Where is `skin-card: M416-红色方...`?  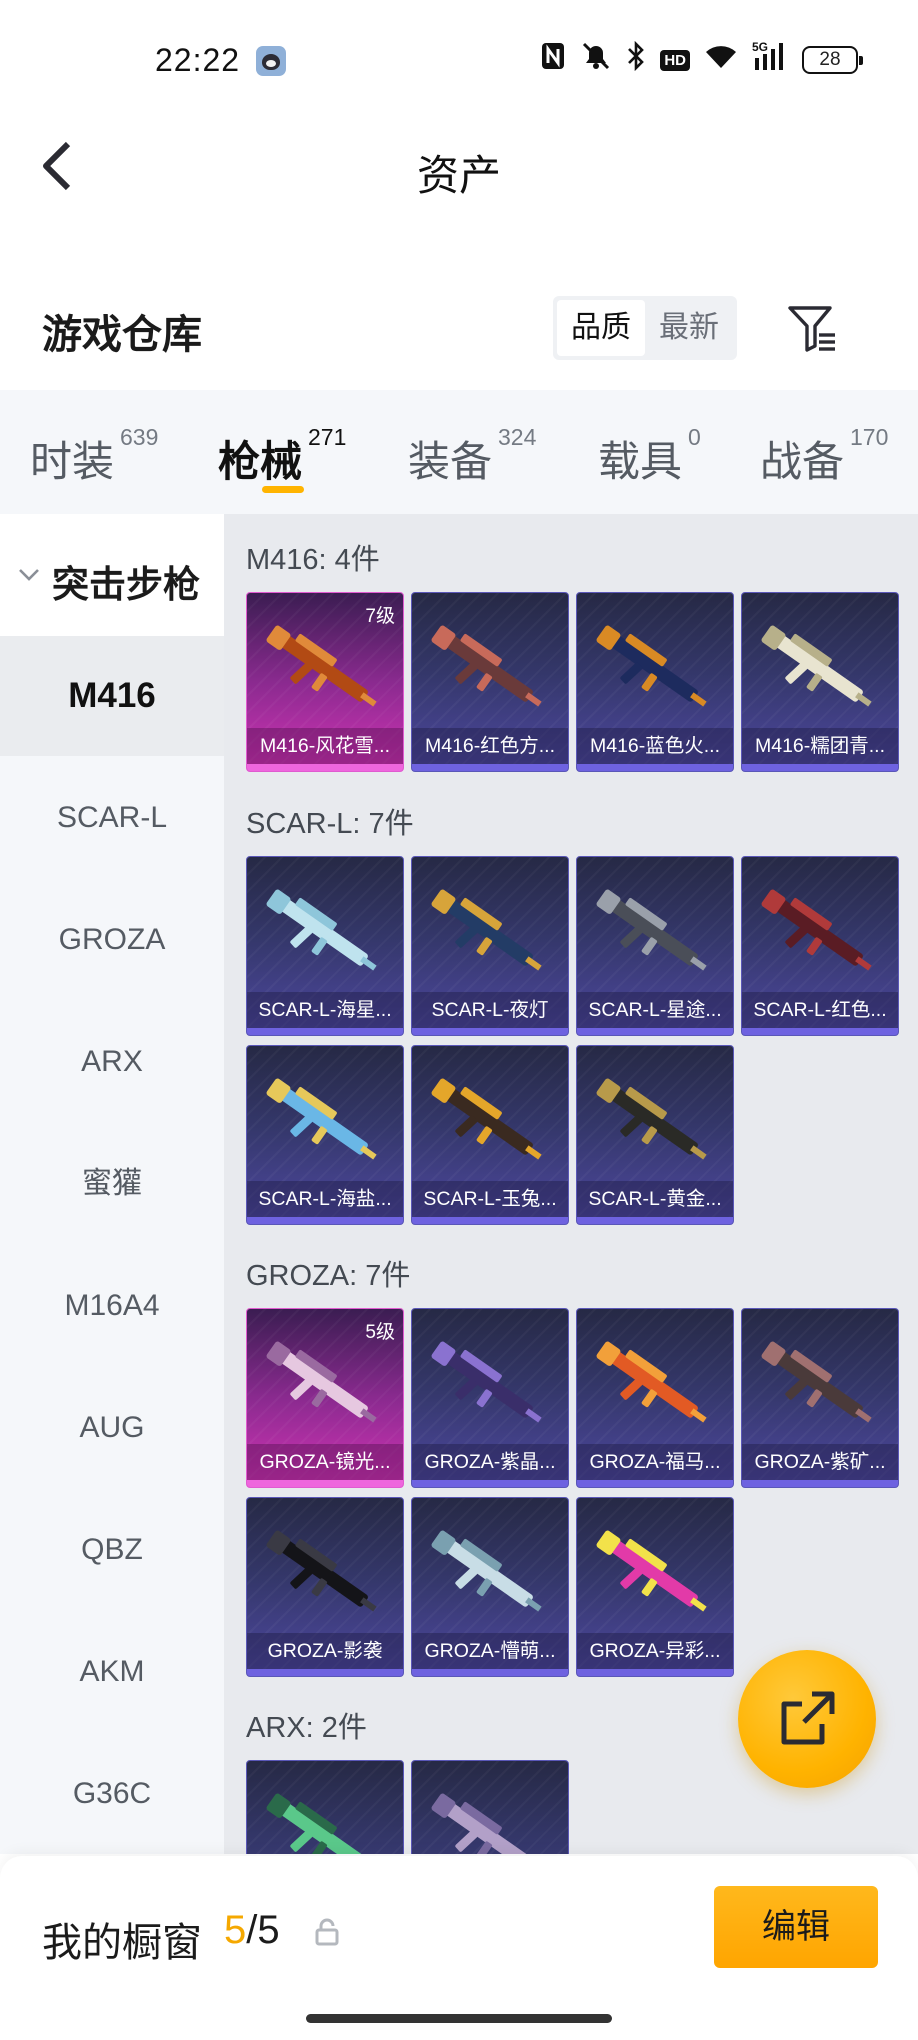 skin-card: M416-红色方... is located at coordinates (490, 682).